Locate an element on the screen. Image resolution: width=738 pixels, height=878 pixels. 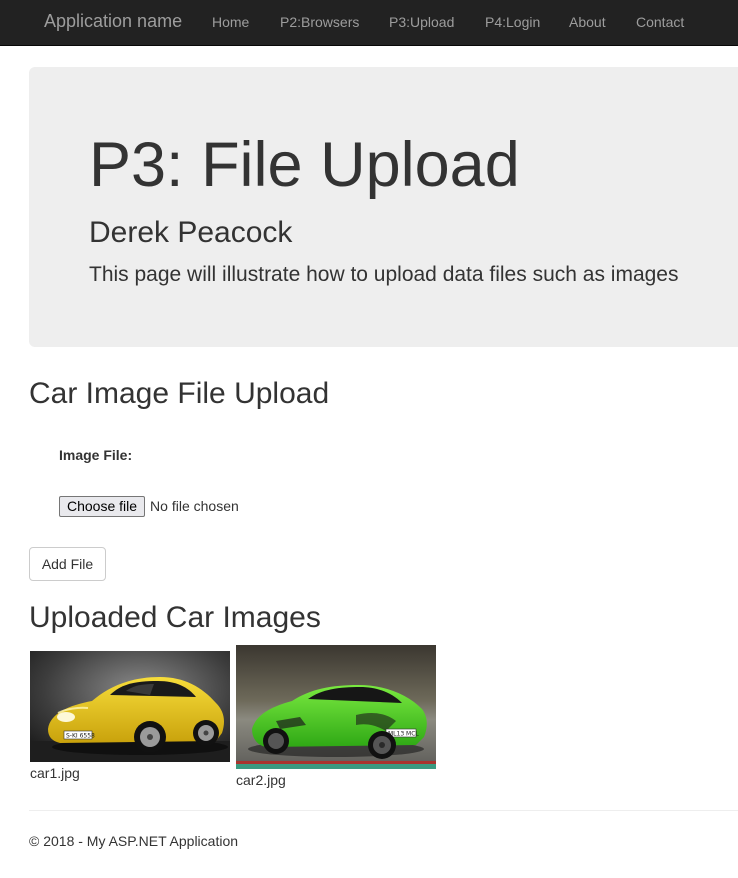
file-status-text: No file chosen is located at coordinates (194, 506).